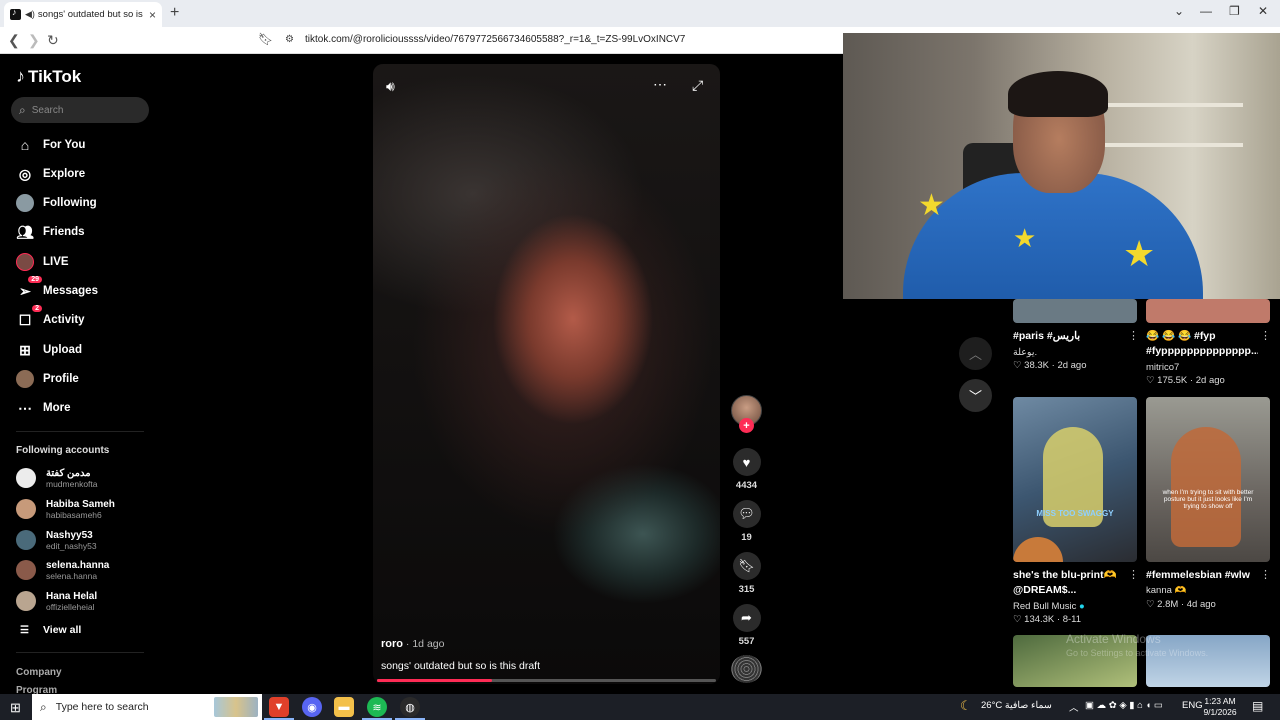  What do you see at coordinates (39, 672) in the screenshot?
I see `footer-company-link: Company` at bounding box center [39, 672].